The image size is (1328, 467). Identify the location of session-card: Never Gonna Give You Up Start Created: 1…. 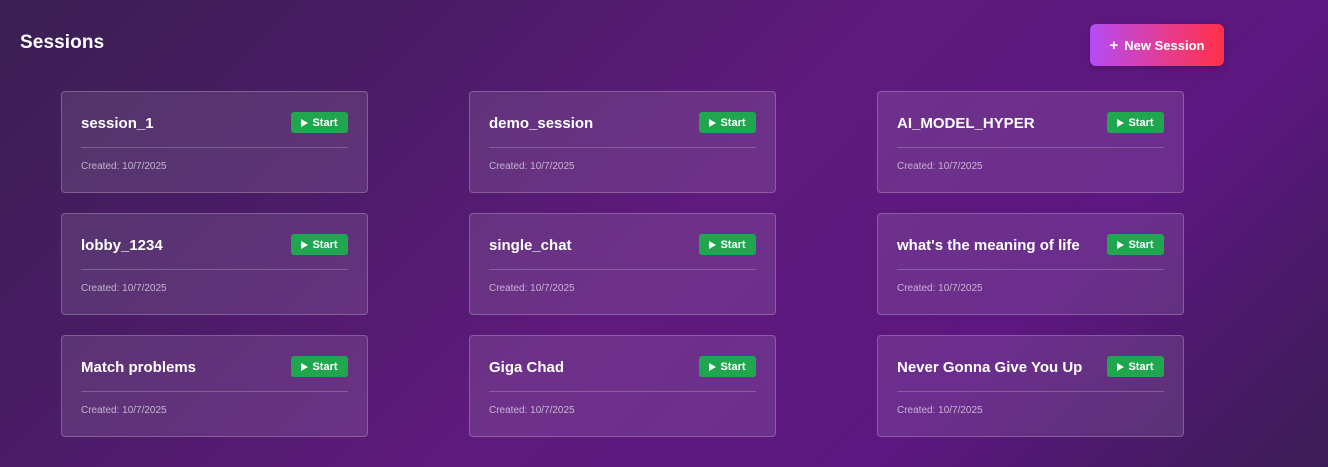
(1030, 386).